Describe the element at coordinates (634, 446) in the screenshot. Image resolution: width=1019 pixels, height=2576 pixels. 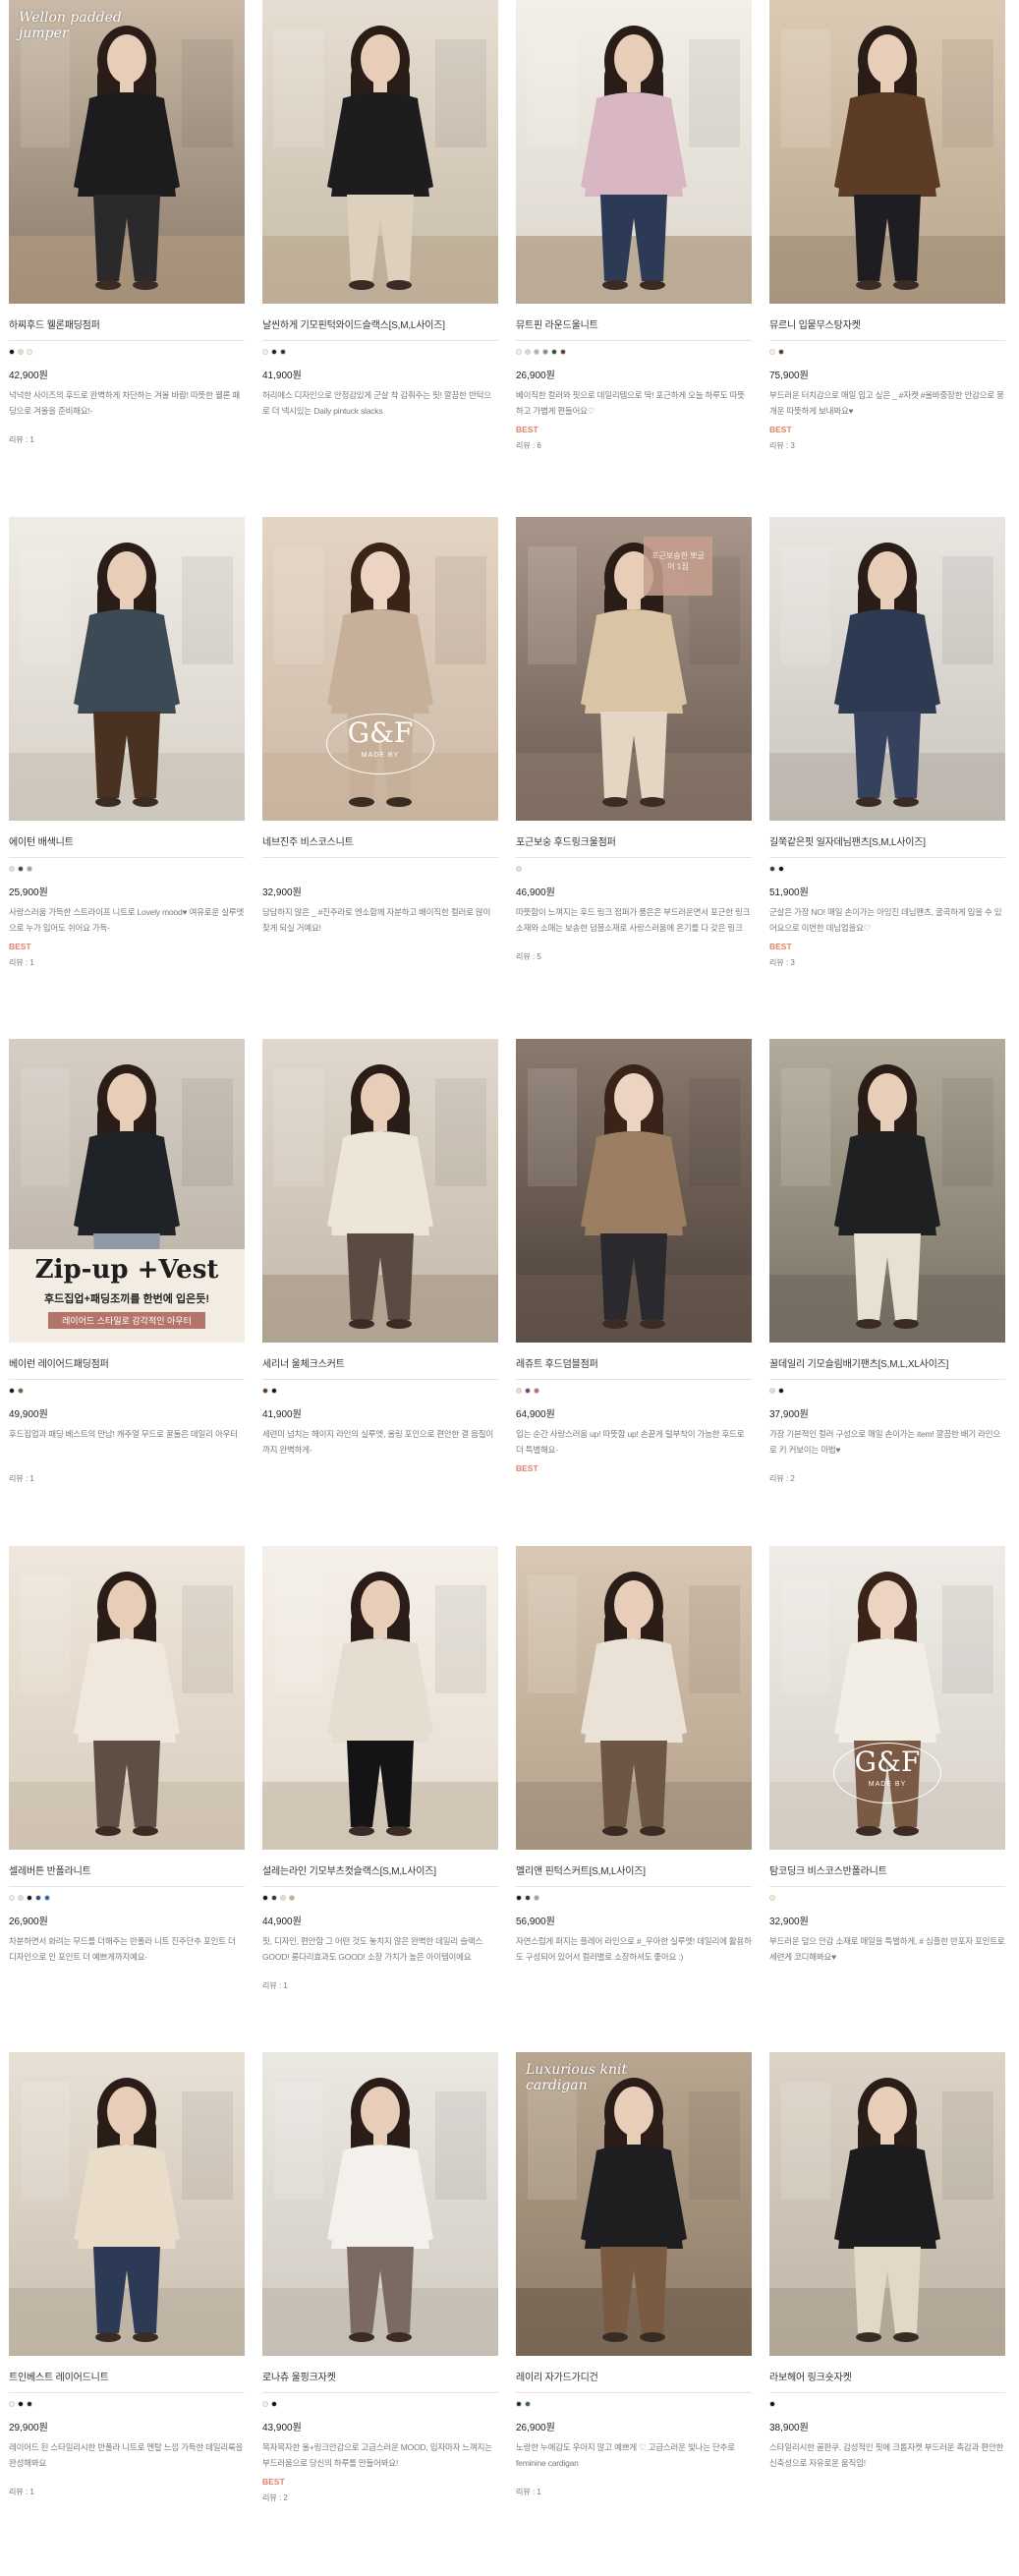
I see `review-count: 리뷰 : 6` at that location.